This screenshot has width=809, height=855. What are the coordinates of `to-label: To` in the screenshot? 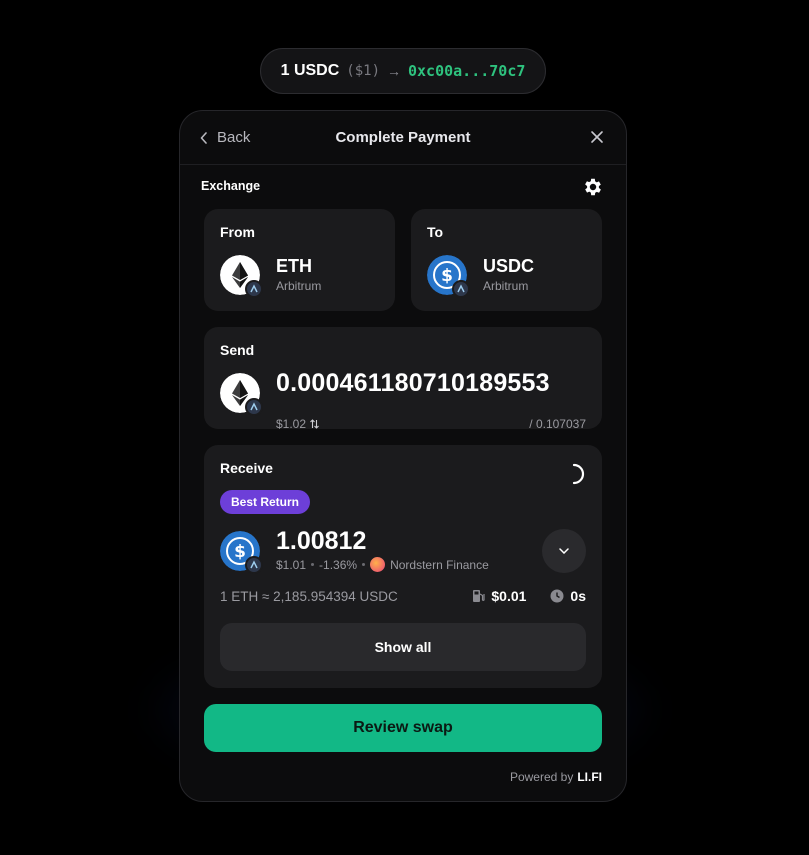 It's located at (435, 232).